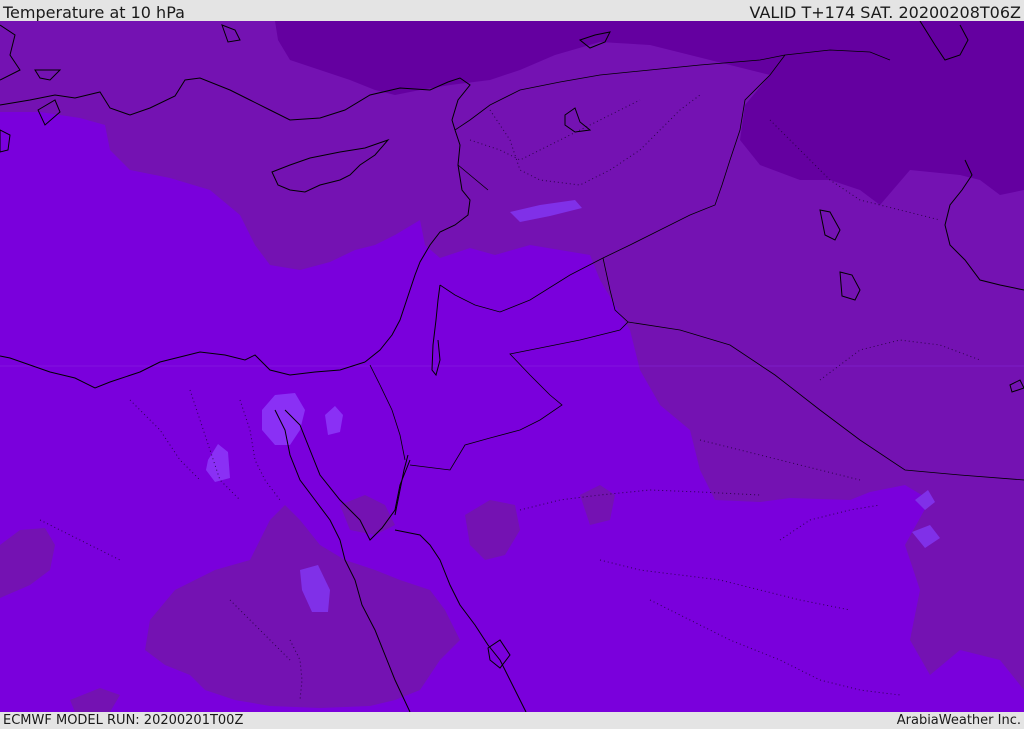 The width and height of the screenshot is (1024, 729). What do you see at coordinates (885, 12) in the screenshot?
I see `valid-time: VALID T+174 SAT. 20200208T06Z` at bounding box center [885, 12].